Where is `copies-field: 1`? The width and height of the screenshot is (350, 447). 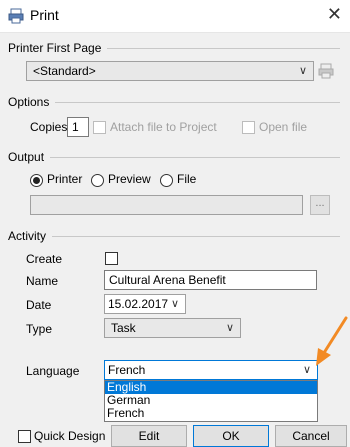 copies-field: 1 is located at coordinates (78, 127).